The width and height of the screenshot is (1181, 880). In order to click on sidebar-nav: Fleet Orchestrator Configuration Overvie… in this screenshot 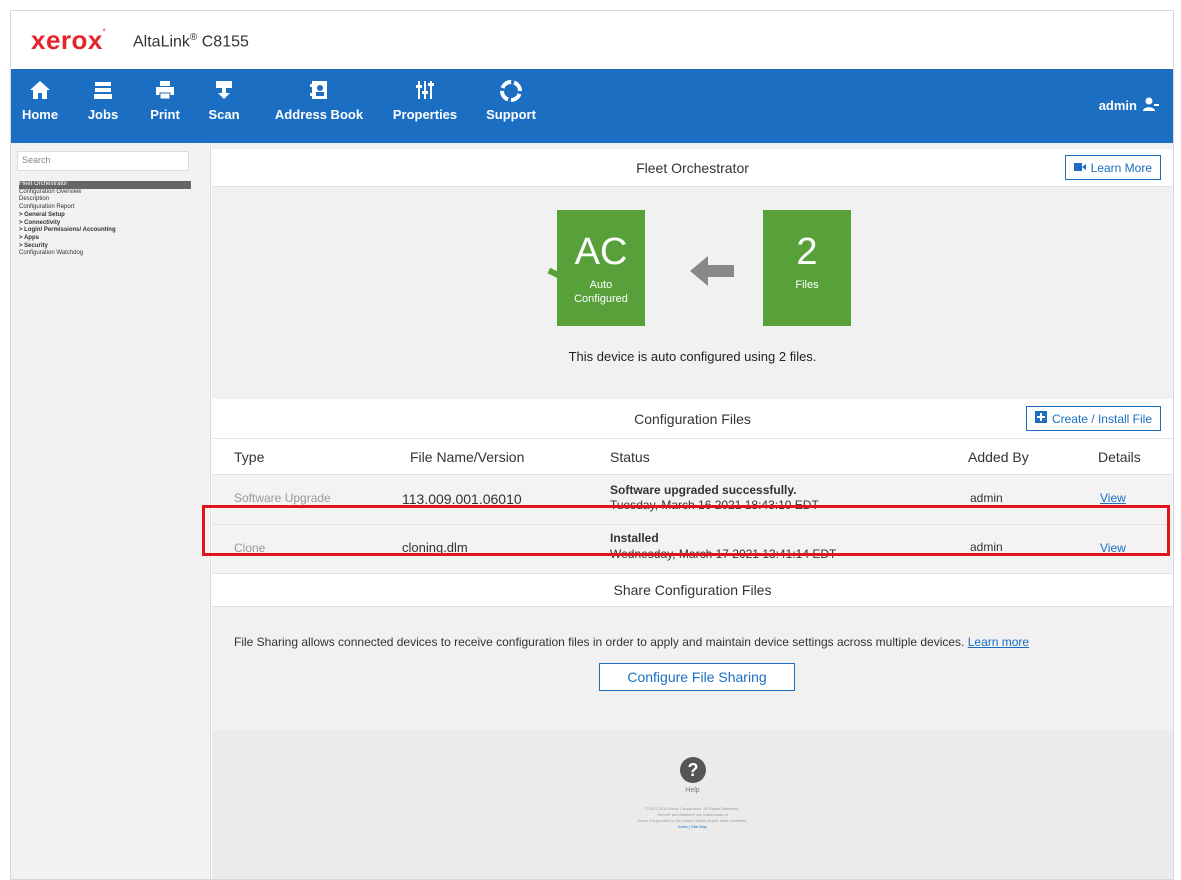, I will do `click(105, 219)`.